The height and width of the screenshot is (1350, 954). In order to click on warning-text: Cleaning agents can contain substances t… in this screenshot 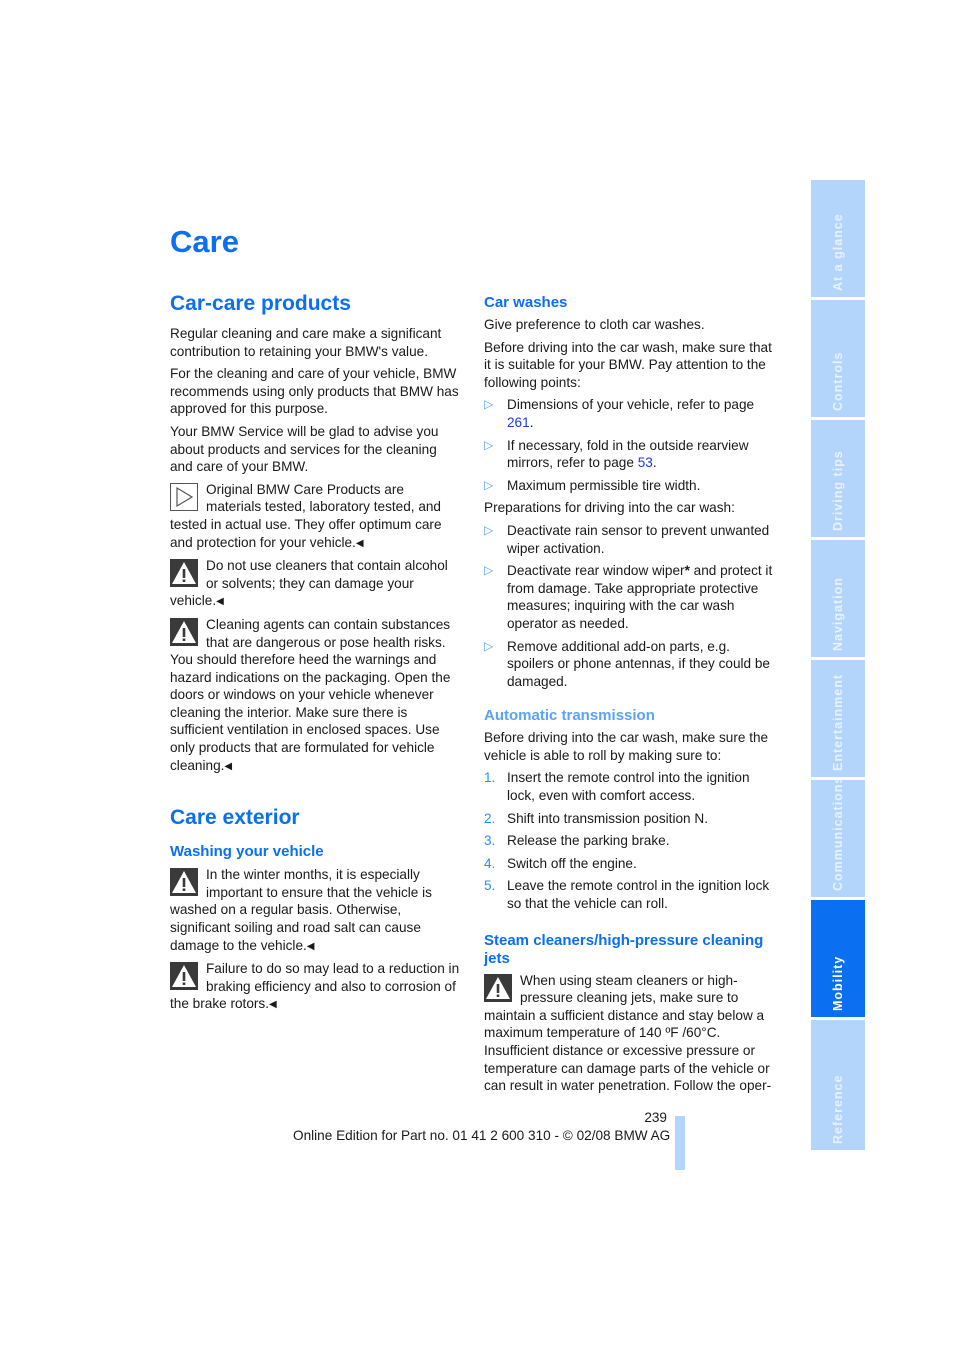, I will do `click(310, 694)`.